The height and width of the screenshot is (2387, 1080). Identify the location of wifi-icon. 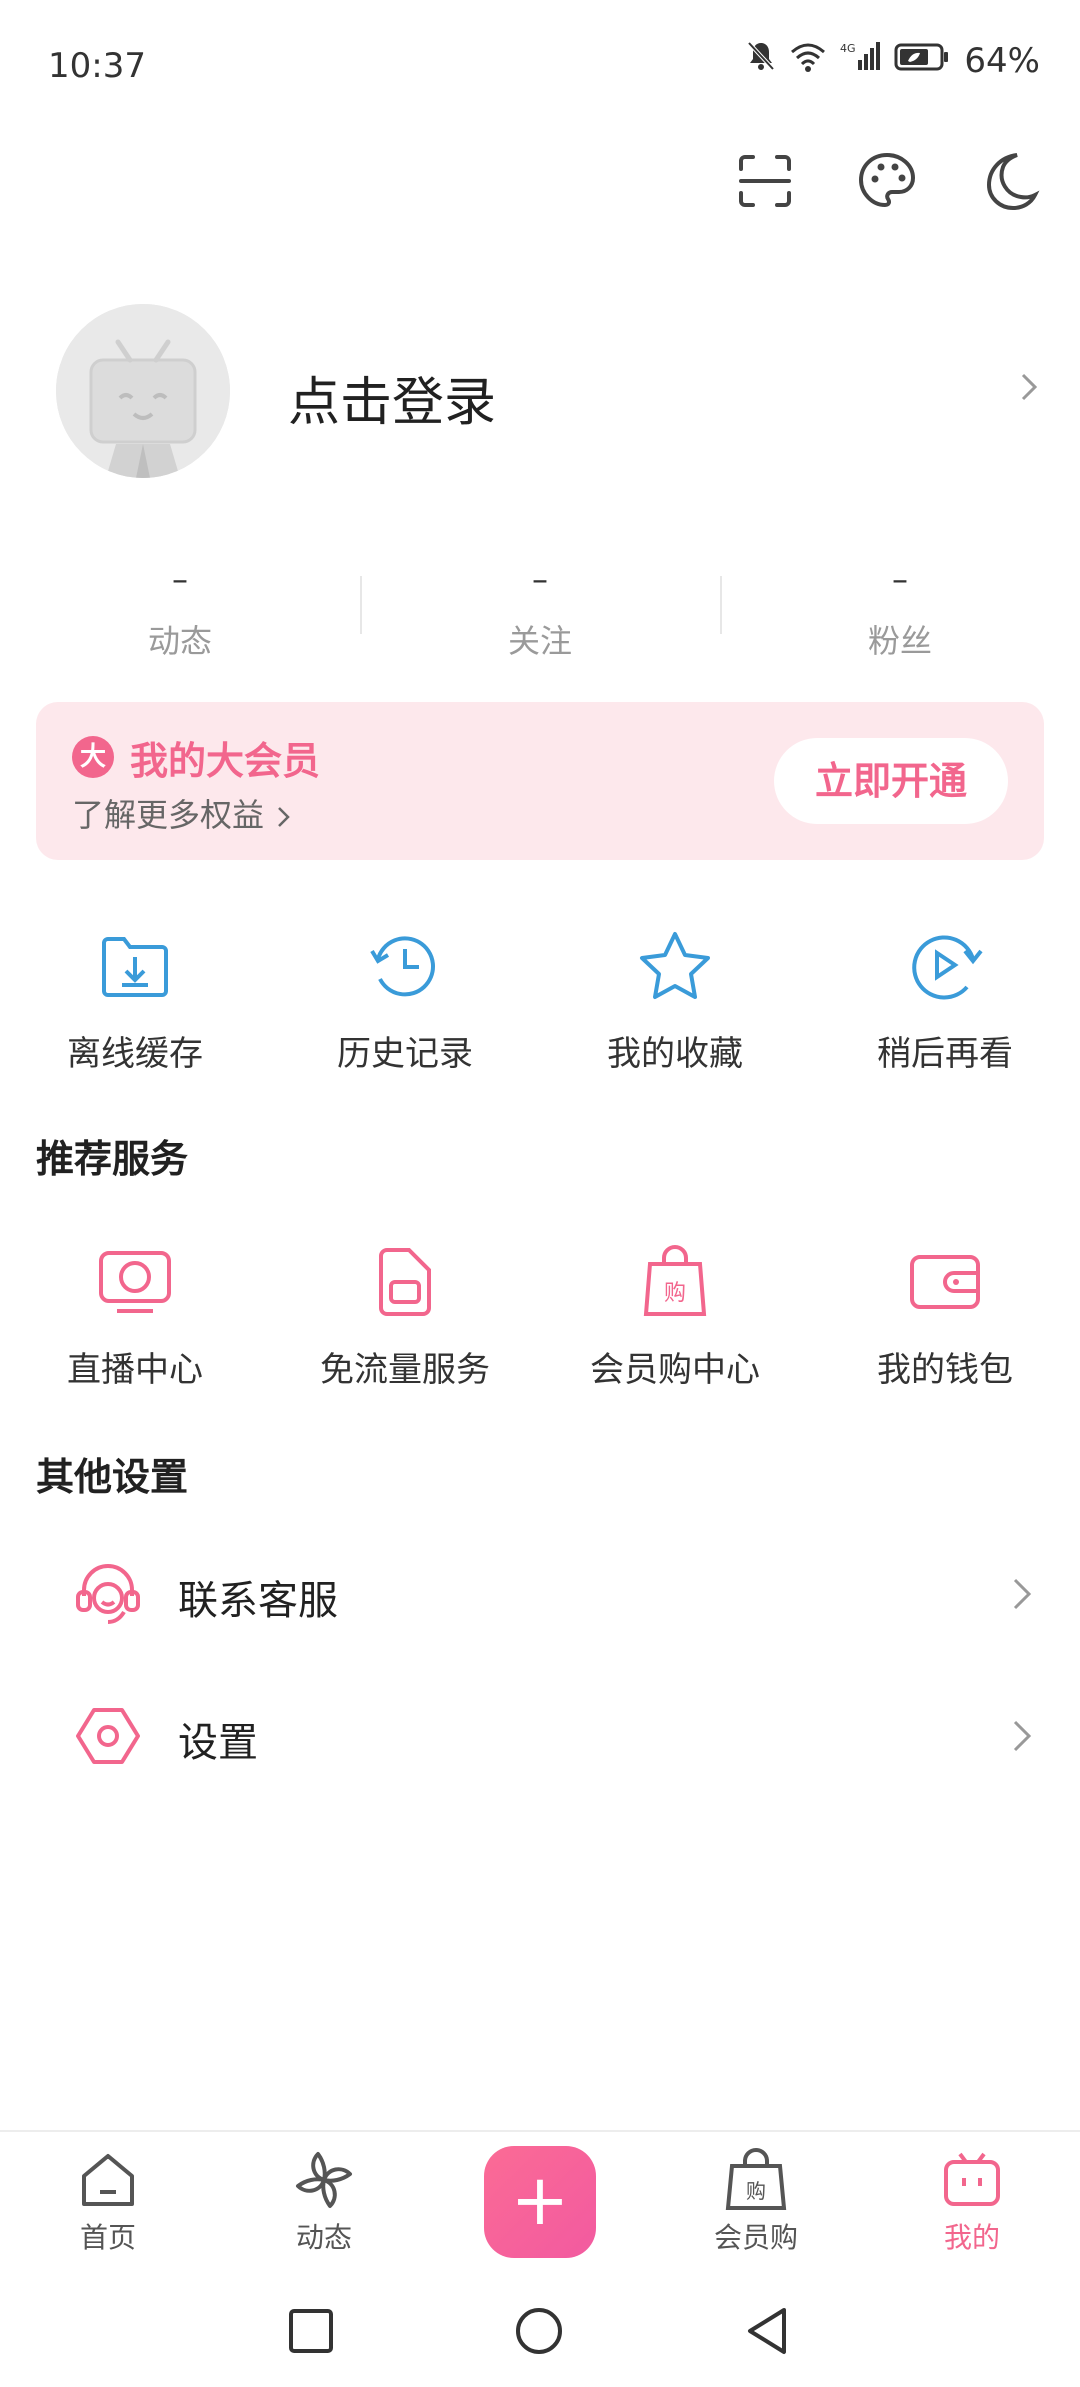
(808, 61).